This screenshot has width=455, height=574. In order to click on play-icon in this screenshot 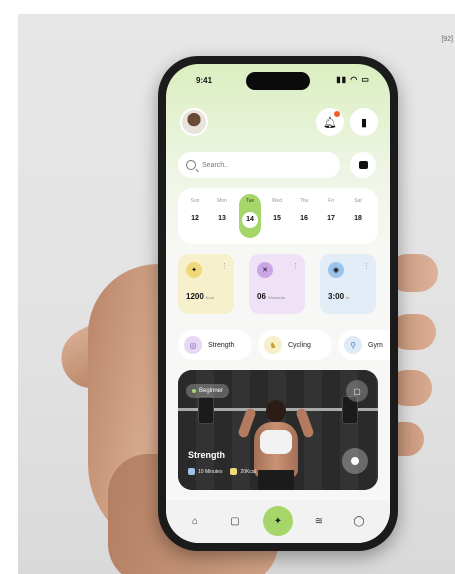, I will do `click(355, 461)`.